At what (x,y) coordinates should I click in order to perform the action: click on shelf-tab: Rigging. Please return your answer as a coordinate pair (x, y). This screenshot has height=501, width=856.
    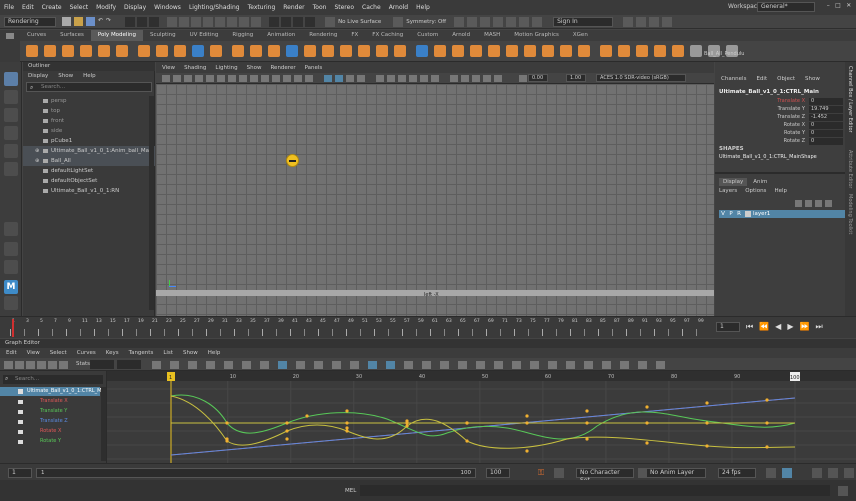
    Looking at the image, I should click on (242, 35).